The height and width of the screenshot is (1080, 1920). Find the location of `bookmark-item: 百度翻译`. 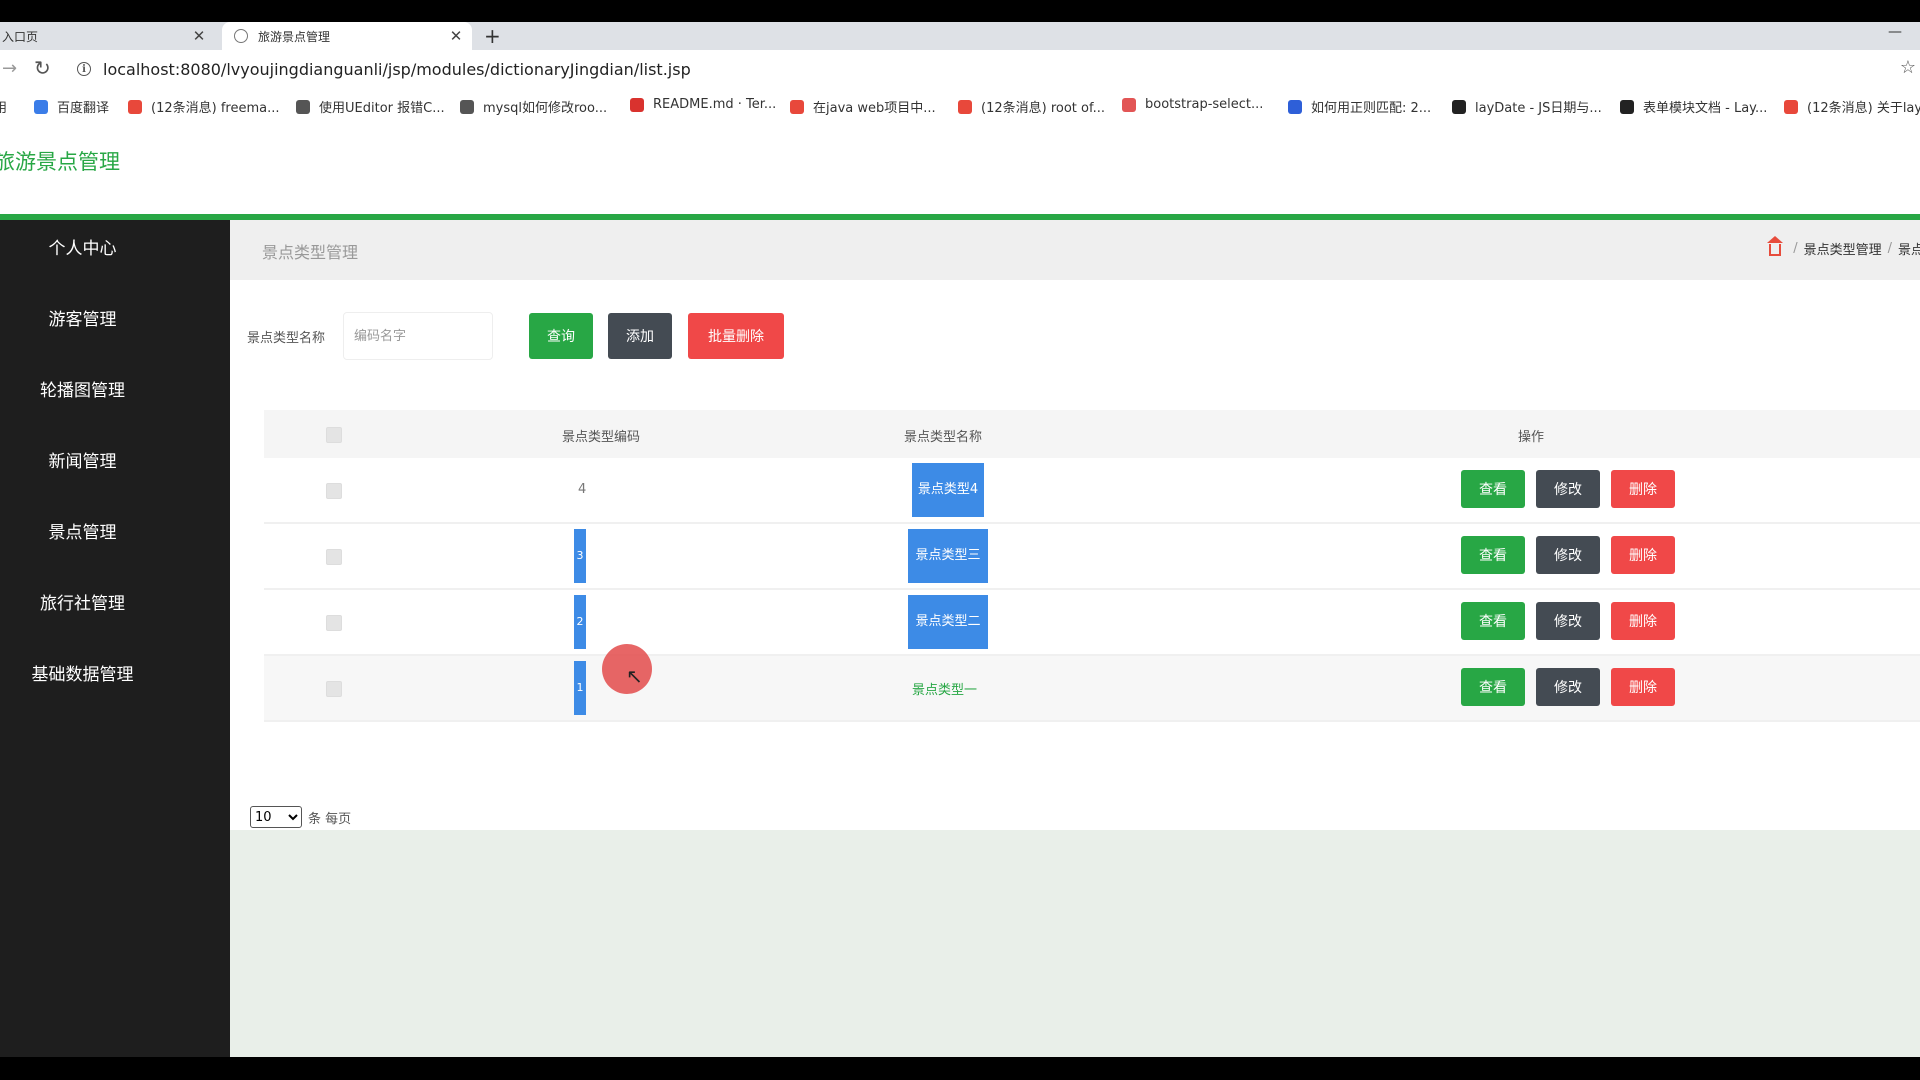

bookmark-item: 百度翻译 is located at coordinates (71, 106).